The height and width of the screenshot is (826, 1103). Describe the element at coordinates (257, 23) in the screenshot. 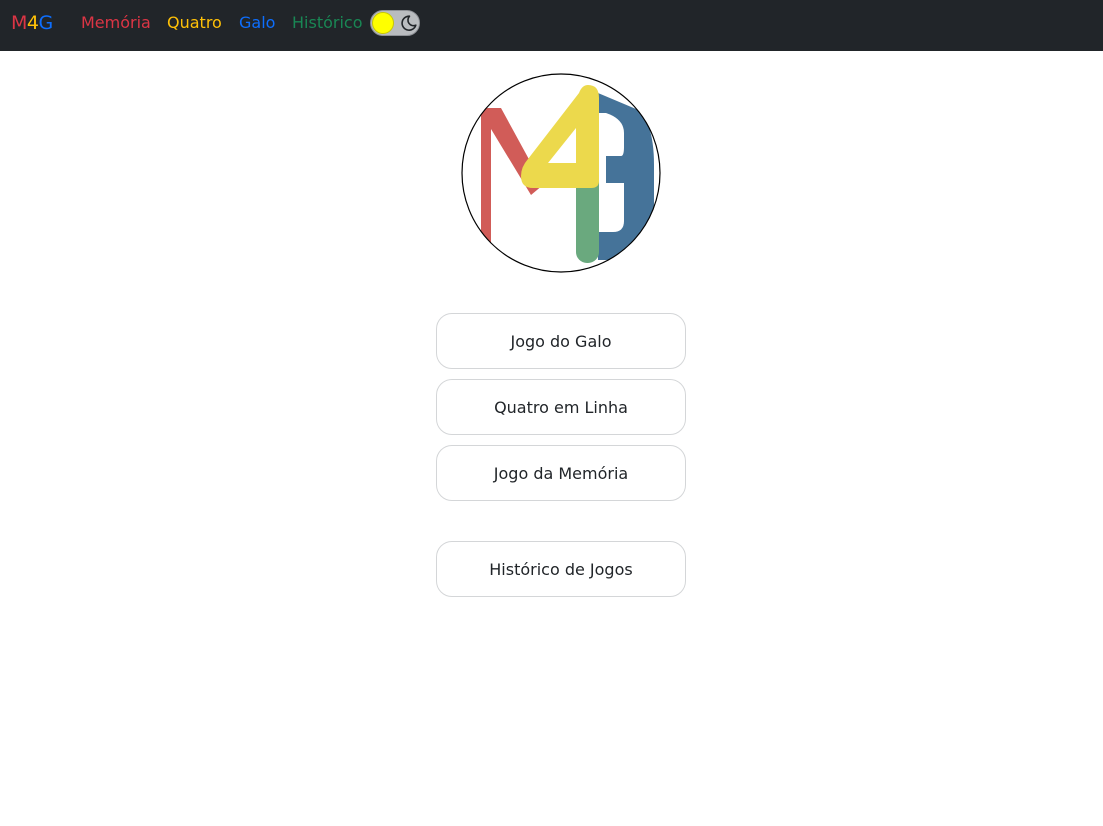

I see `nav-link-galo: Galo` at that location.